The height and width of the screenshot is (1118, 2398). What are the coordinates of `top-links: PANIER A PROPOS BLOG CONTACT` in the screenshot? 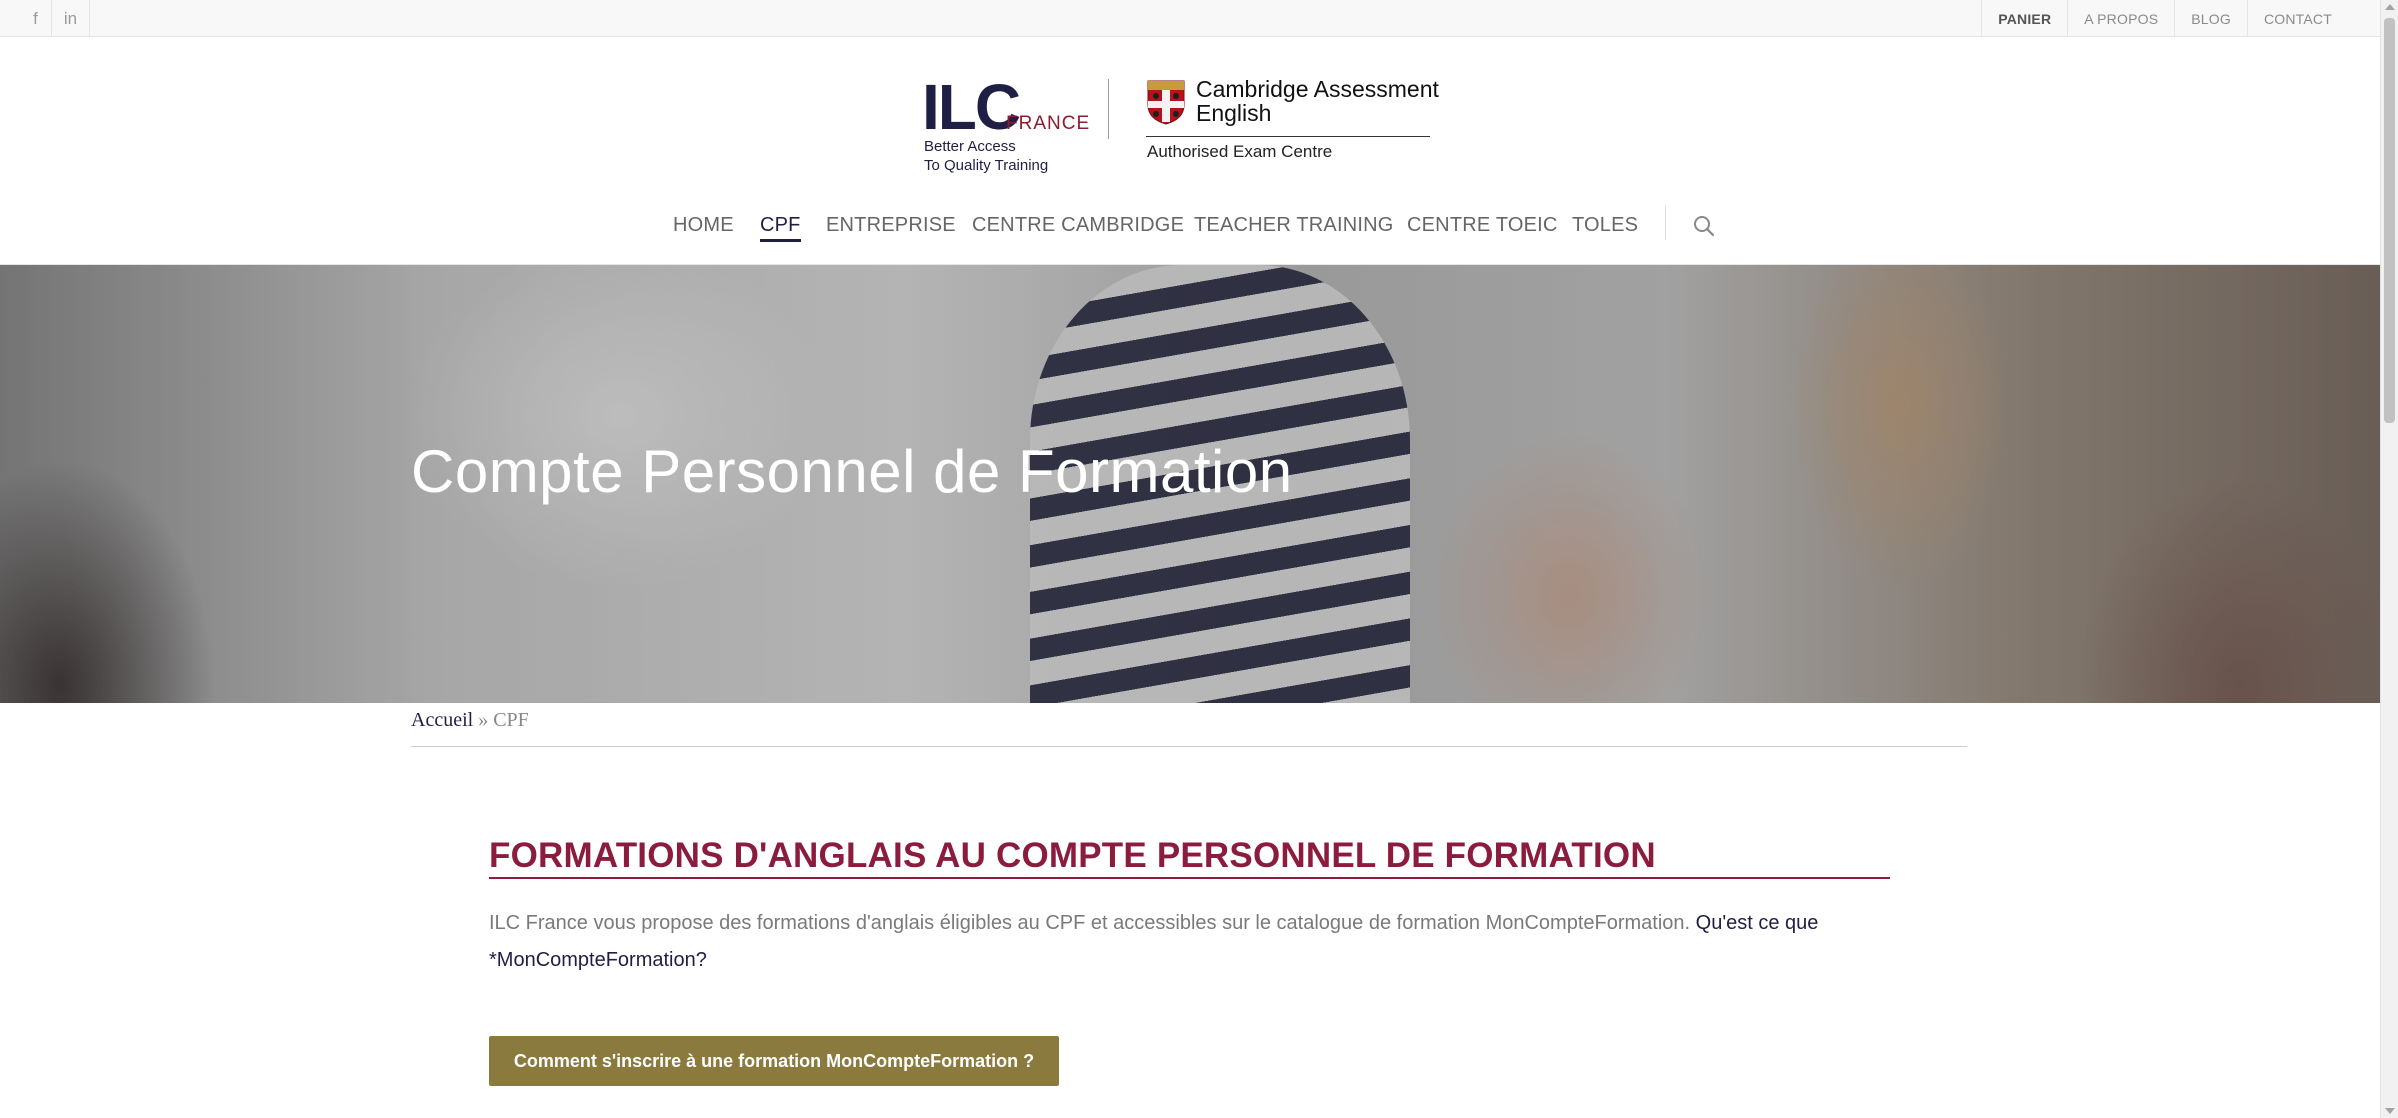 It's located at (2180, 18).